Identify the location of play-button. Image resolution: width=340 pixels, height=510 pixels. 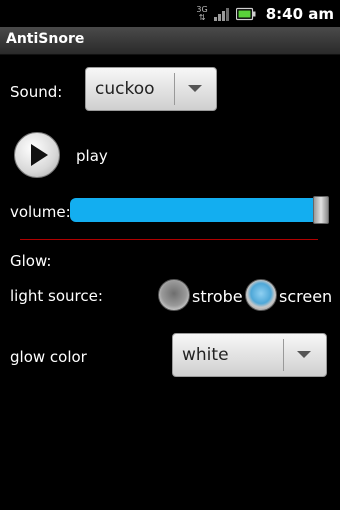
(37, 155).